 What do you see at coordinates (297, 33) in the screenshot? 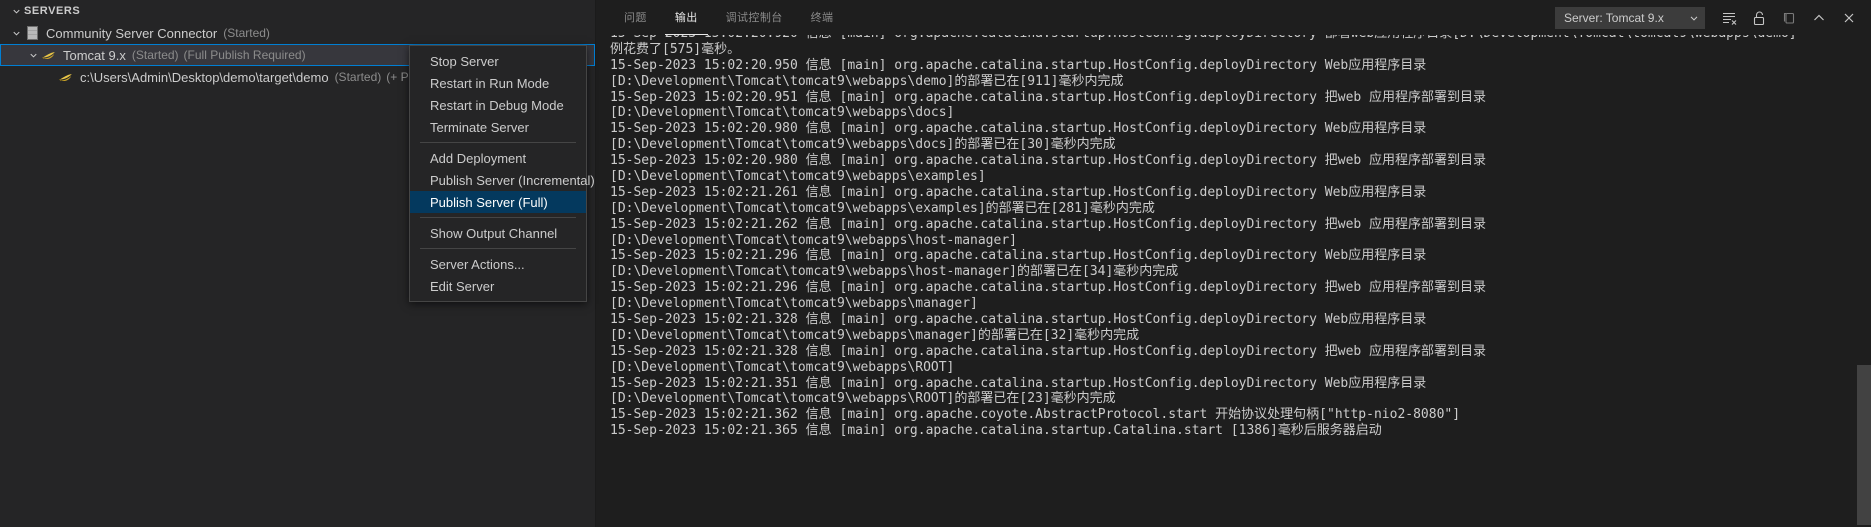
I see `tree-row: Community Server Connector (Started)` at bounding box center [297, 33].